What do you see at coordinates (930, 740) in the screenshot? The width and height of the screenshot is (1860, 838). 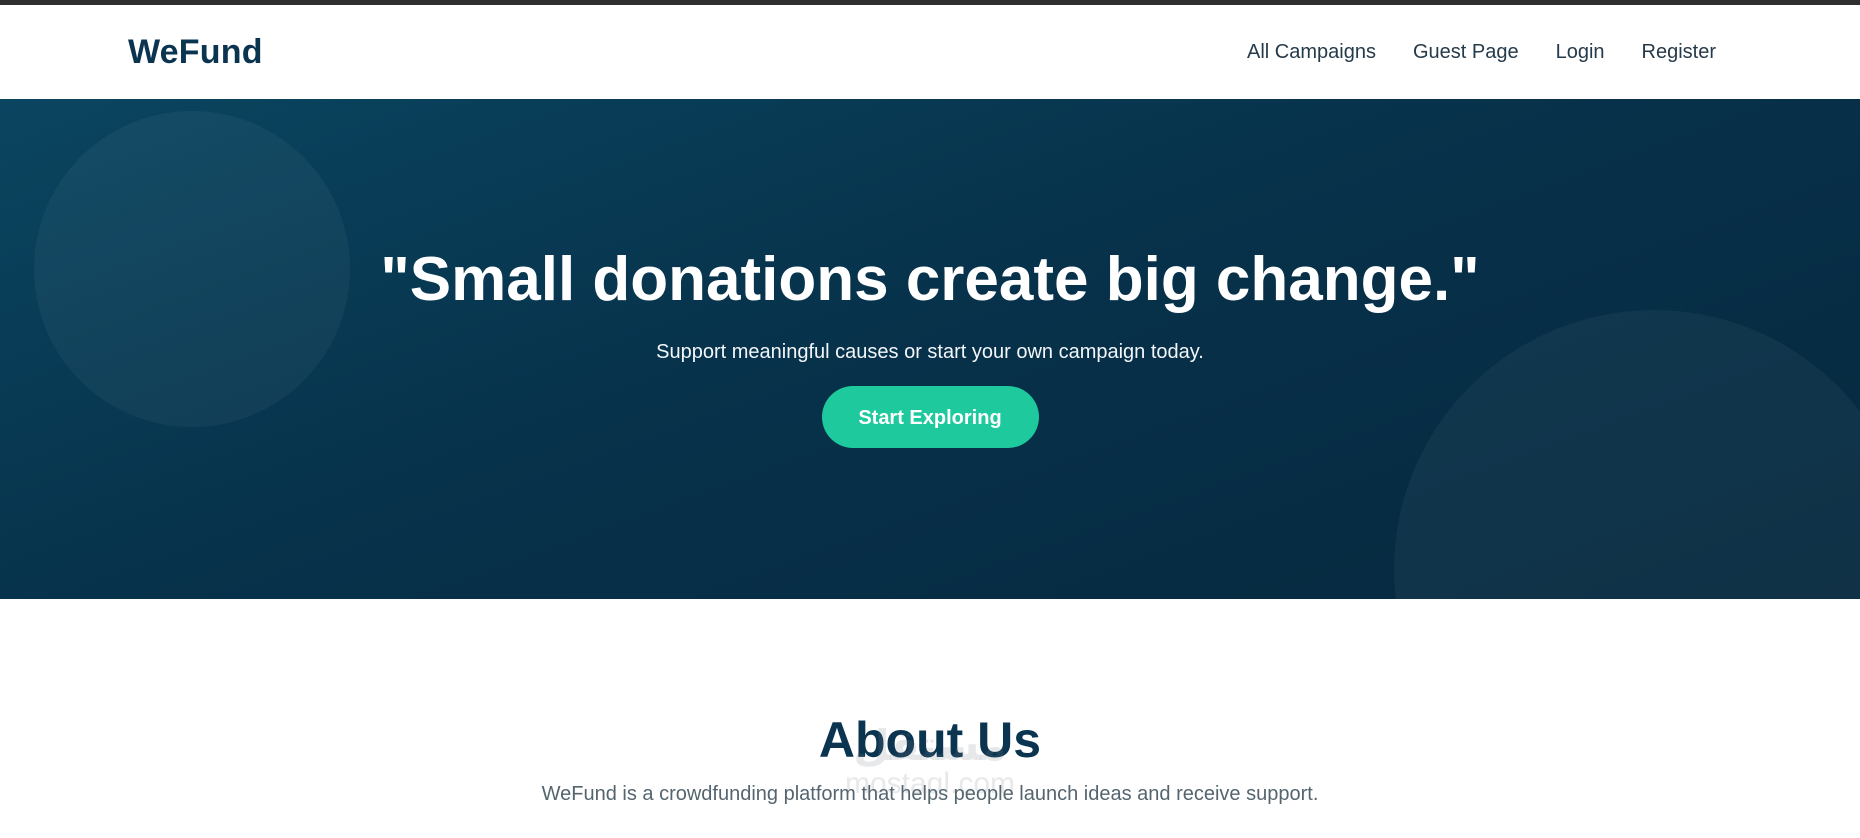 I see `about-title: About Us` at bounding box center [930, 740].